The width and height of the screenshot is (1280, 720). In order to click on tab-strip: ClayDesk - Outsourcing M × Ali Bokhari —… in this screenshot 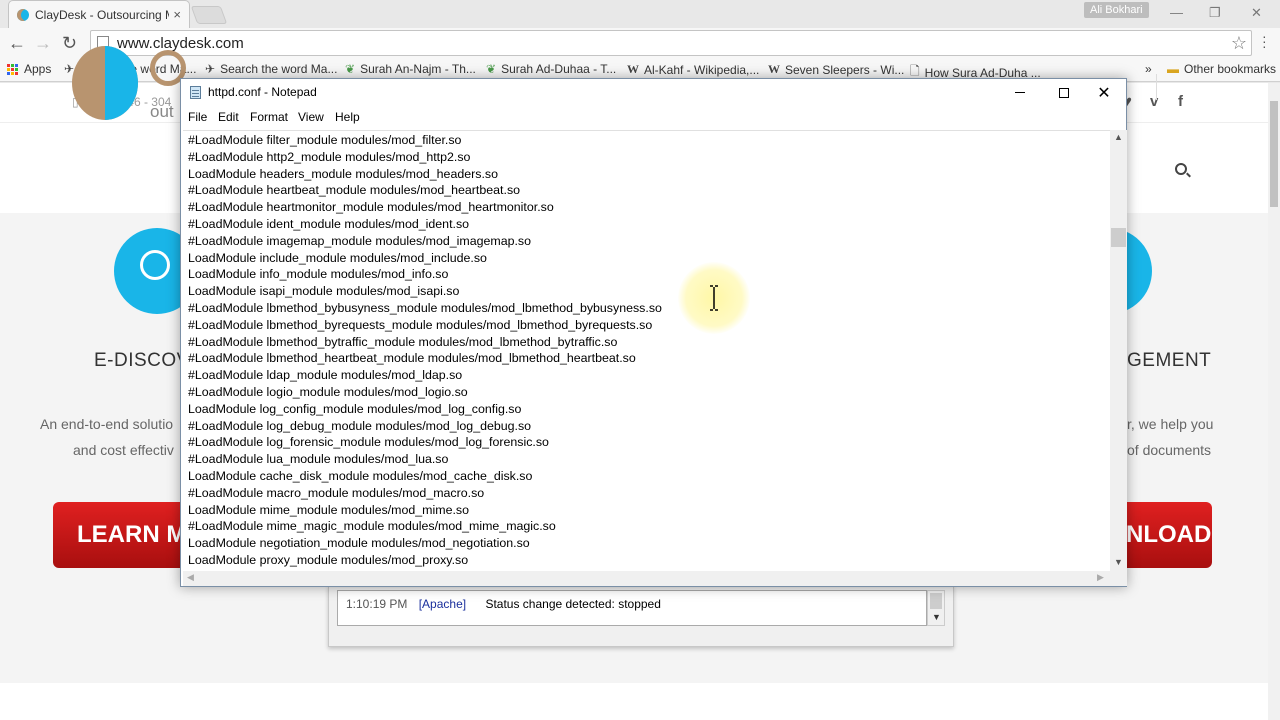, I will do `click(640, 14)`.